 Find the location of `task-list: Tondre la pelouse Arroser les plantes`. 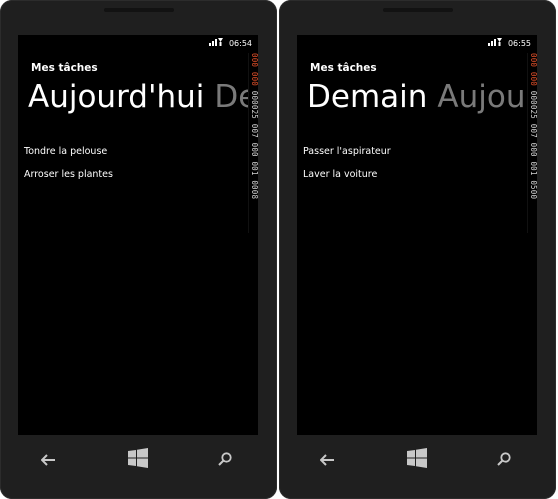

task-list: Tondre la pelouse Arroser les plantes is located at coordinates (68, 168).